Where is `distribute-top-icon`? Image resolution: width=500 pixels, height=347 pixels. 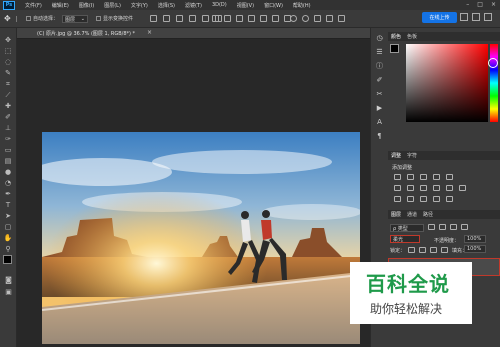 distribute-top-icon is located at coordinates (215, 18).